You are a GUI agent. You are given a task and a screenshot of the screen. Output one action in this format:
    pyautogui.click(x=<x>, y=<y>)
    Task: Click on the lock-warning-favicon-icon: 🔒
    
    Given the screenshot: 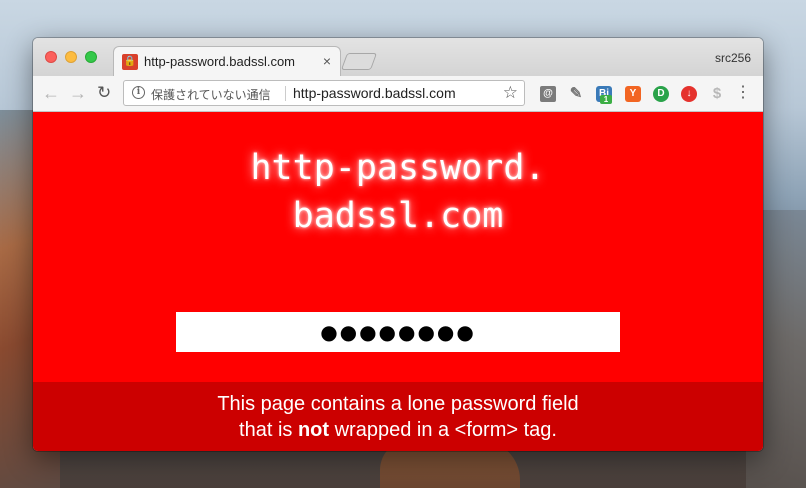 What is the action you would take?
    pyautogui.click(x=130, y=62)
    